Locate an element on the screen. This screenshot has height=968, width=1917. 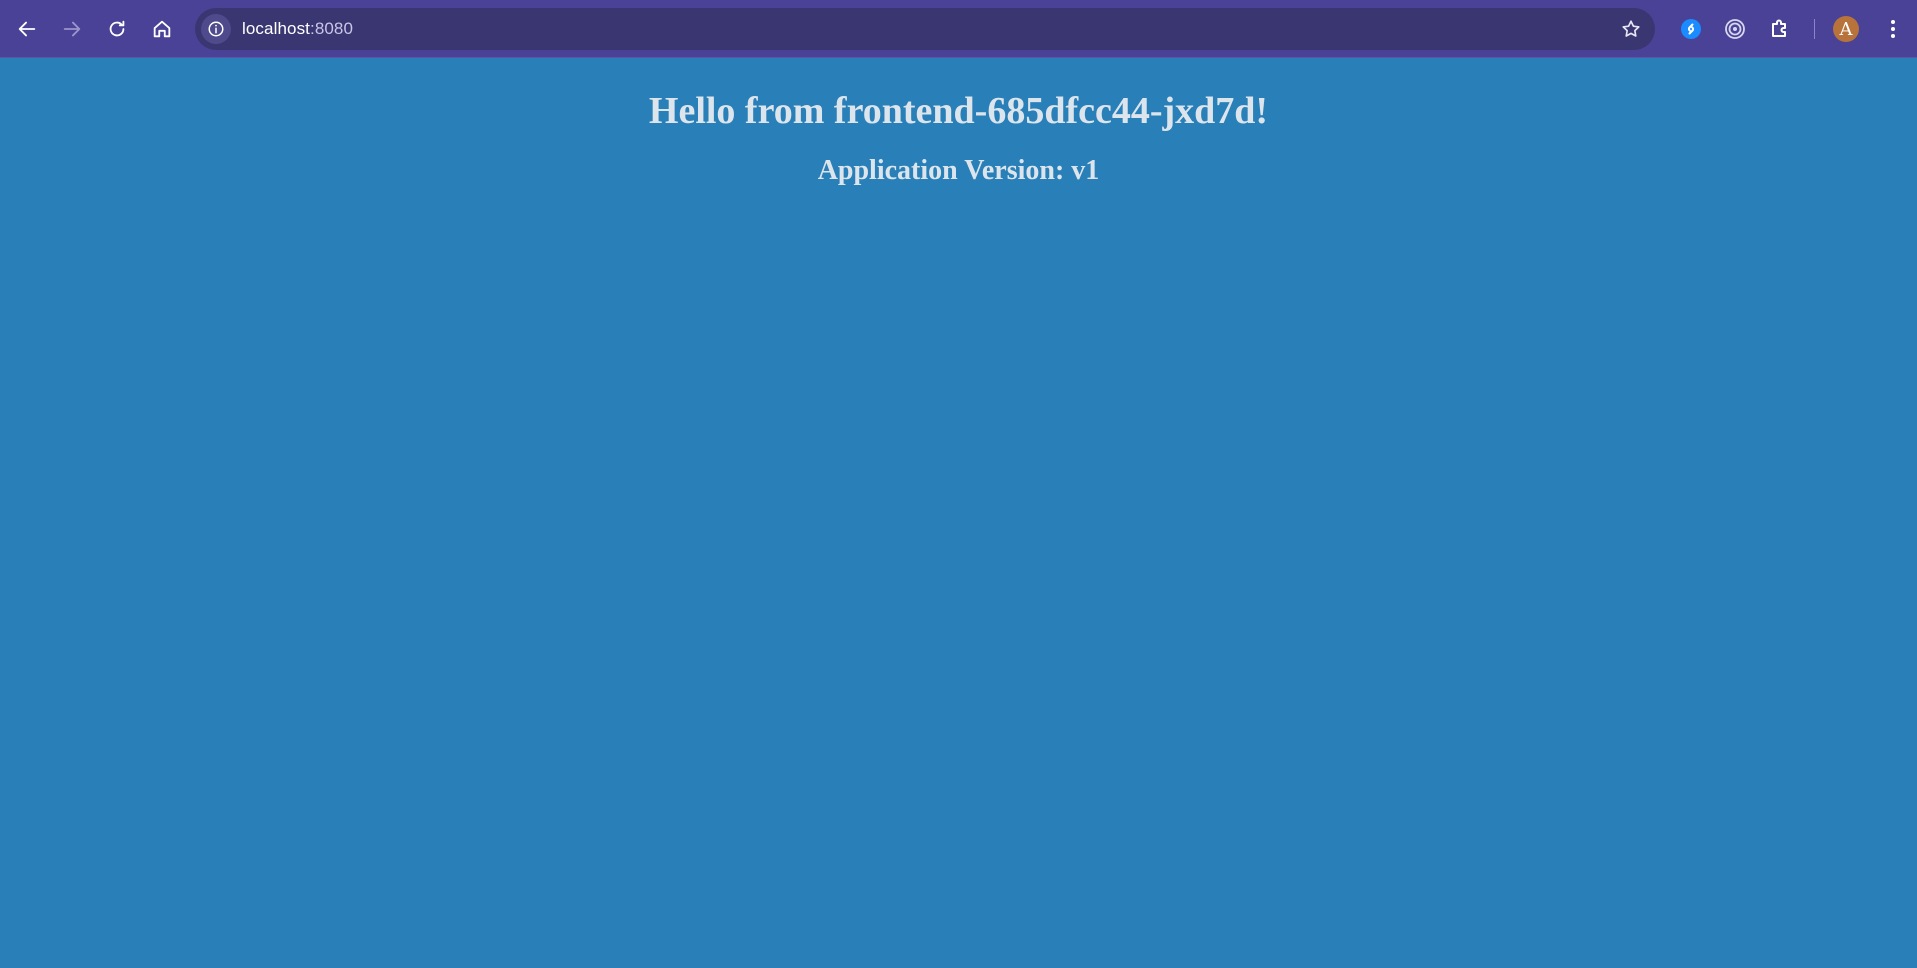
address-bar: localhost:8080 is located at coordinates (925, 29).